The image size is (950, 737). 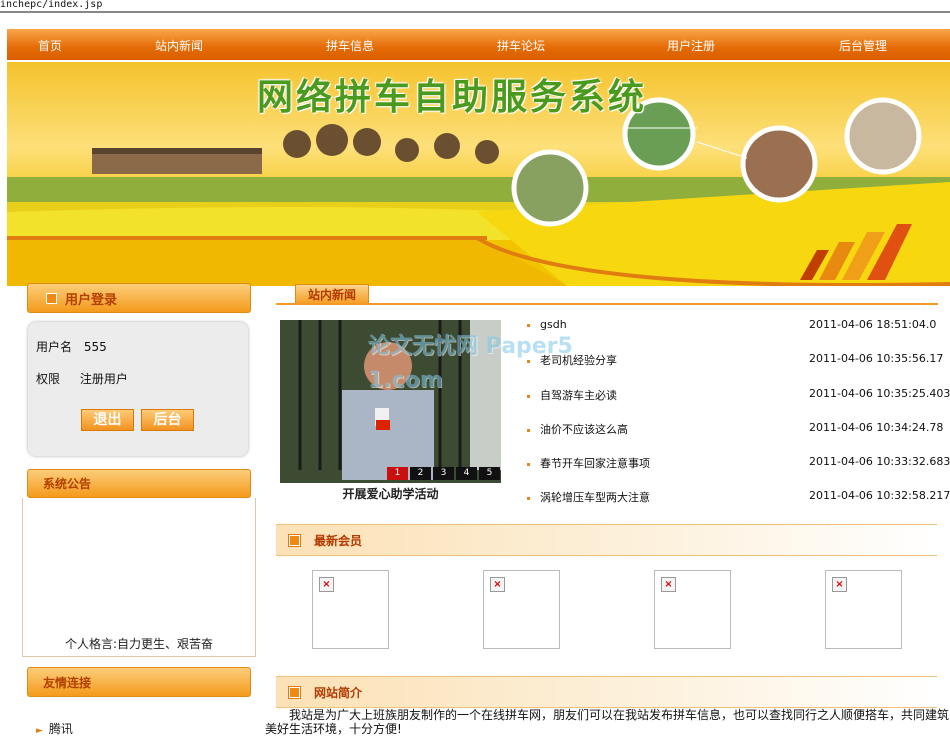 I want to click on photo-page-1: 1, so click(x=397, y=473).